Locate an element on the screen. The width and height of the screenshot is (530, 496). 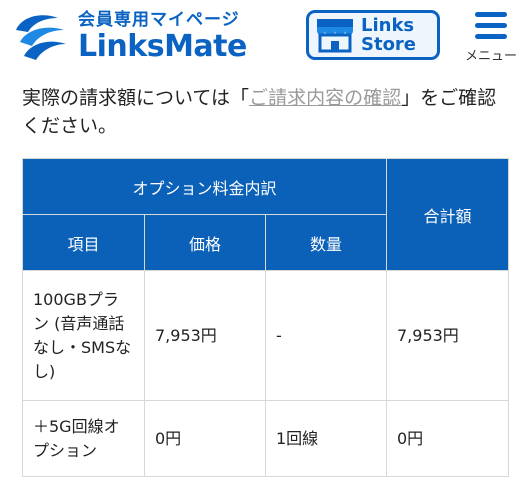
price-column-header: 価格 is located at coordinates (205, 242).